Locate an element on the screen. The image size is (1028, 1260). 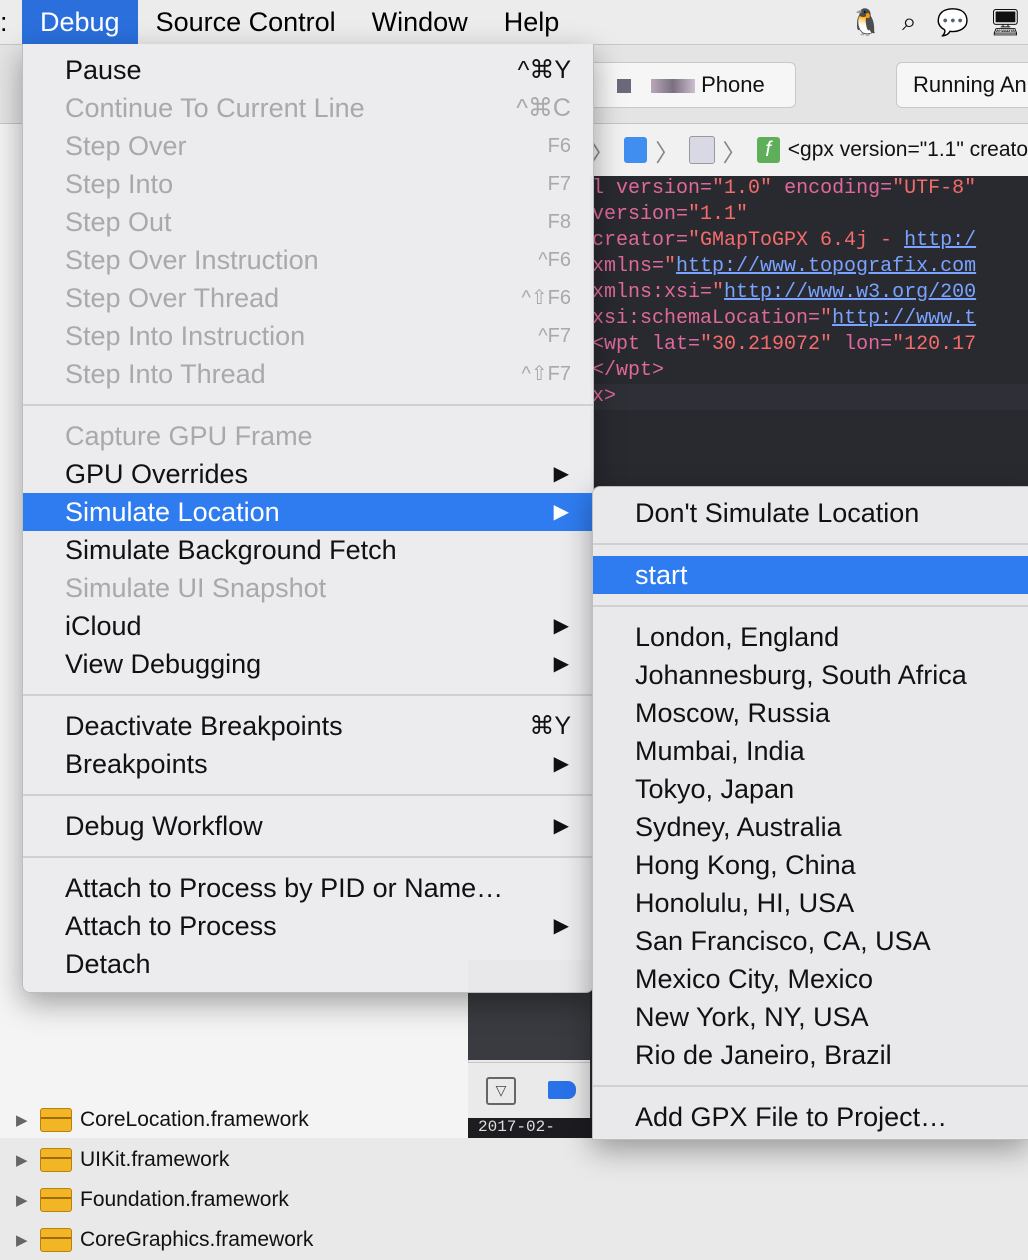
file-icon is located at coordinates (702, 150).